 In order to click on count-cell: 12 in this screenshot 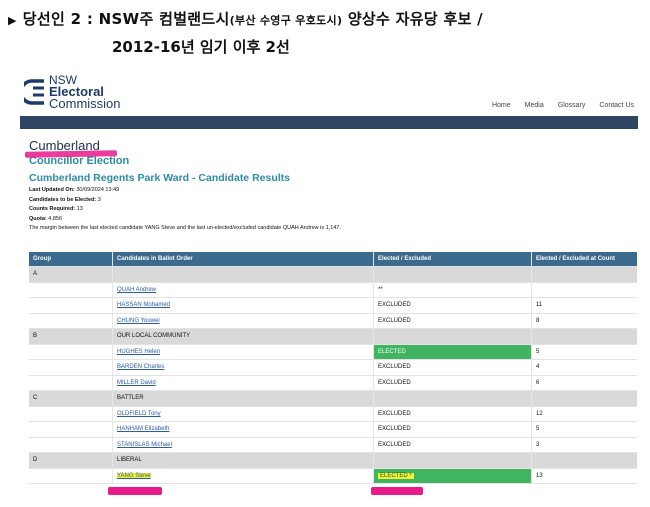, I will do `click(539, 413)`.